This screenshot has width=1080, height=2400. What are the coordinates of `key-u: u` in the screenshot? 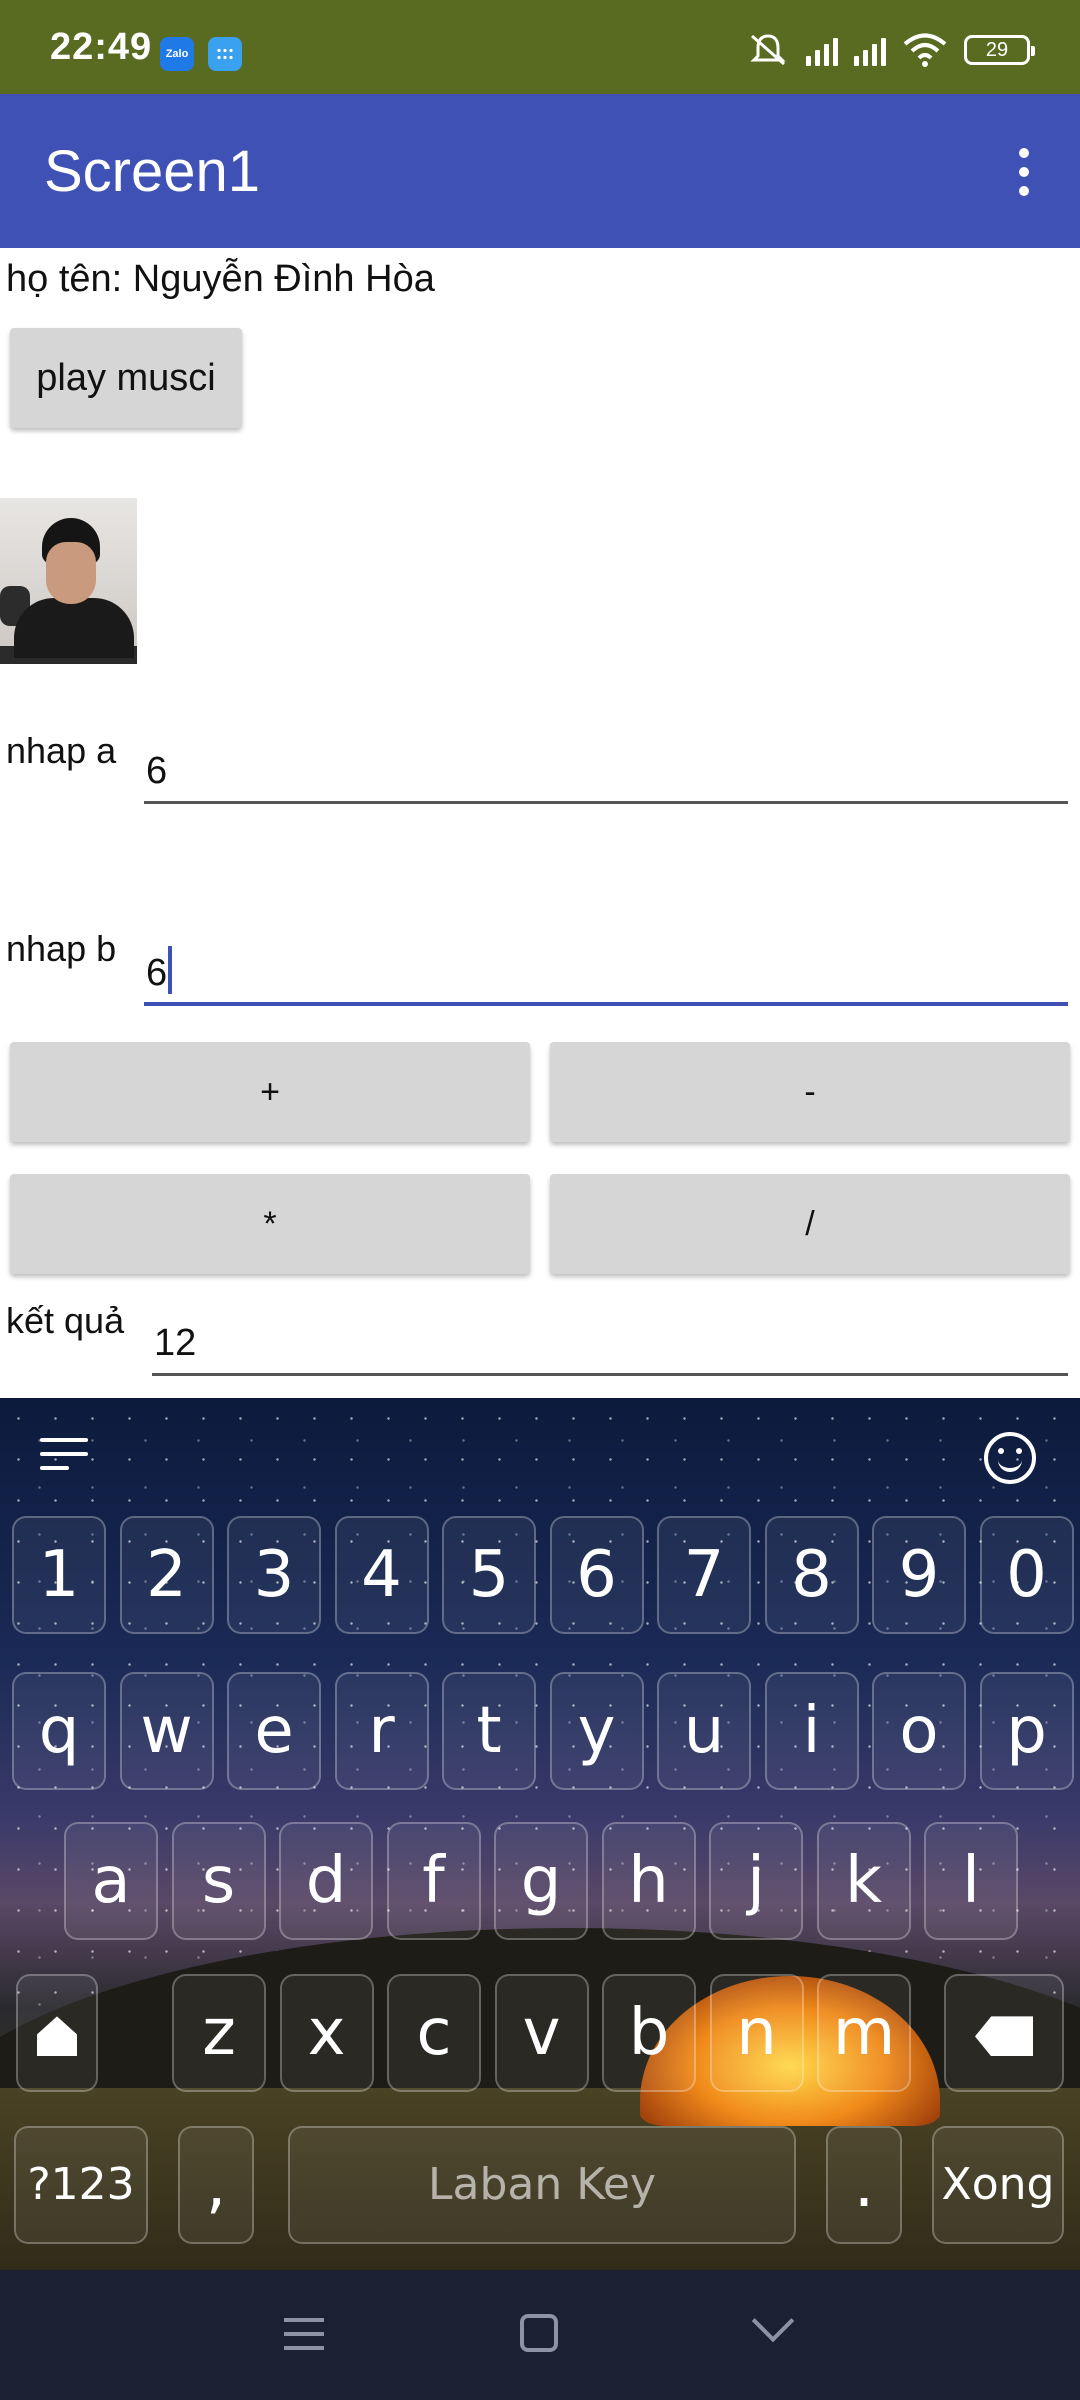 It's located at (704, 1731).